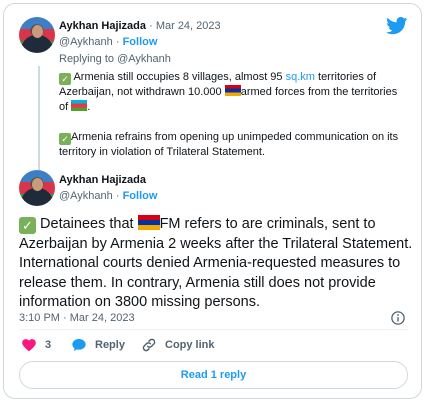  What do you see at coordinates (397, 26) in the screenshot?
I see `twitter-bird-icon` at bounding box center [397, 26].